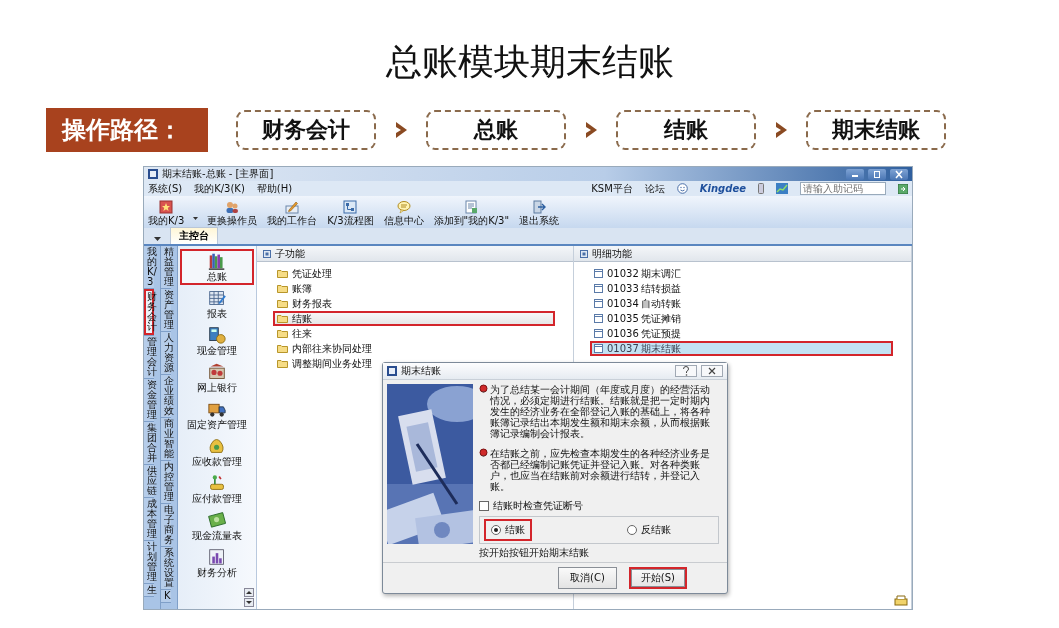 The width and height of the screenshot is (1059, 628). What do you see at coordinates (661, 333) in the screenshot?
I see `item-label: 凭证预提` at bounding box center [661, 333].